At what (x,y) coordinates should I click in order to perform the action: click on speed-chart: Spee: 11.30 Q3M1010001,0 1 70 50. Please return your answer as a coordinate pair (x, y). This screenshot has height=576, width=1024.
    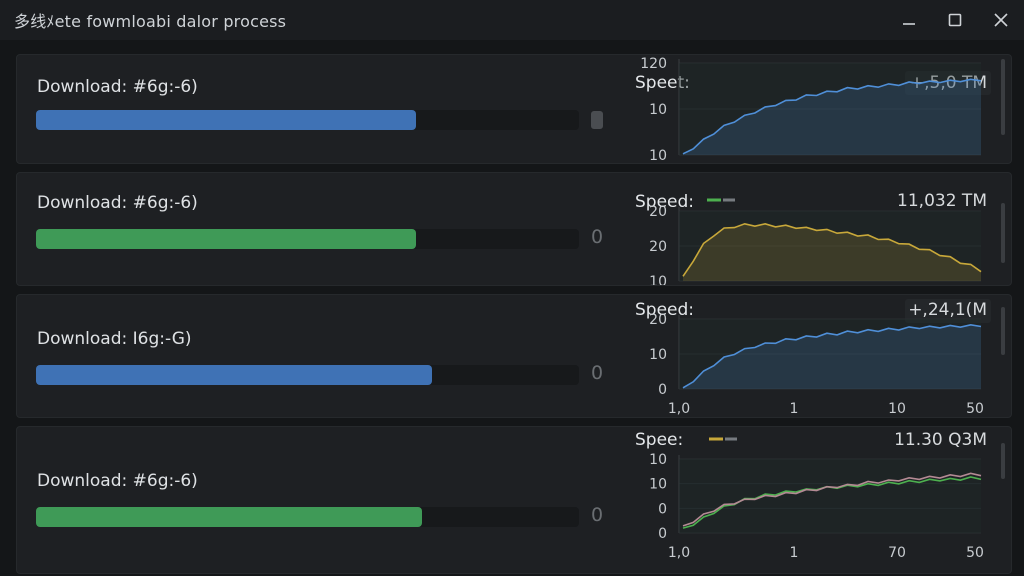
    Looking at the image, I should click on (811, 495).